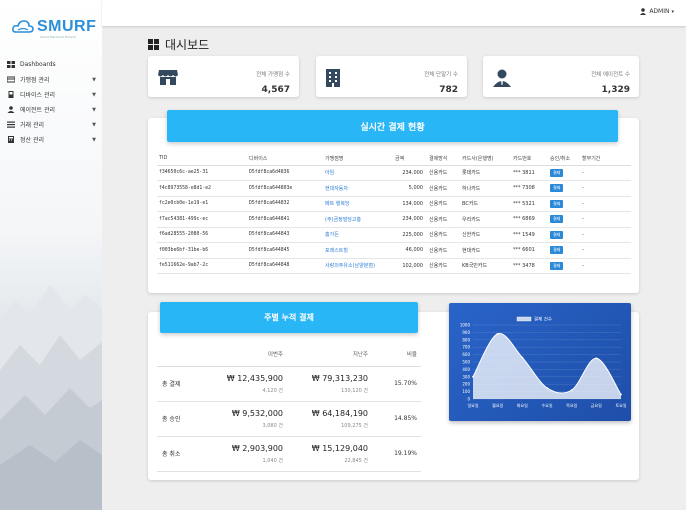  I want to click on stat-card-devices: 전체 단말기 수 782, so click(391, 76).